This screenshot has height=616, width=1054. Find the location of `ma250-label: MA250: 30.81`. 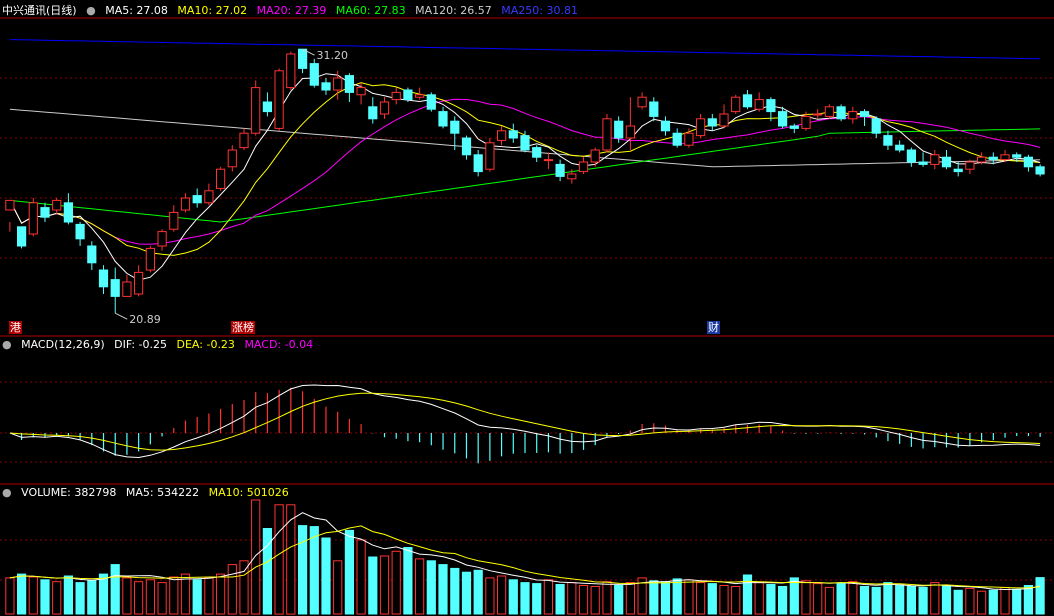

ma250-label: MA250: 30.81 is located at coordinates (540, 10).